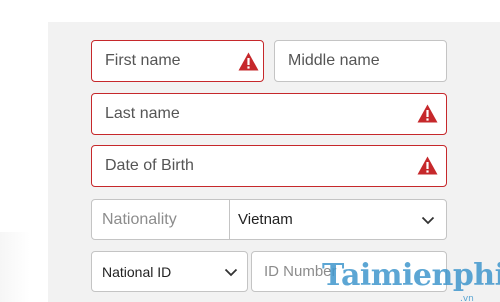 The height and width of the screenshot is (302, 500). Describe the element at coordinates (15, 267) in the screenshot. I see `background-shade` at that location.